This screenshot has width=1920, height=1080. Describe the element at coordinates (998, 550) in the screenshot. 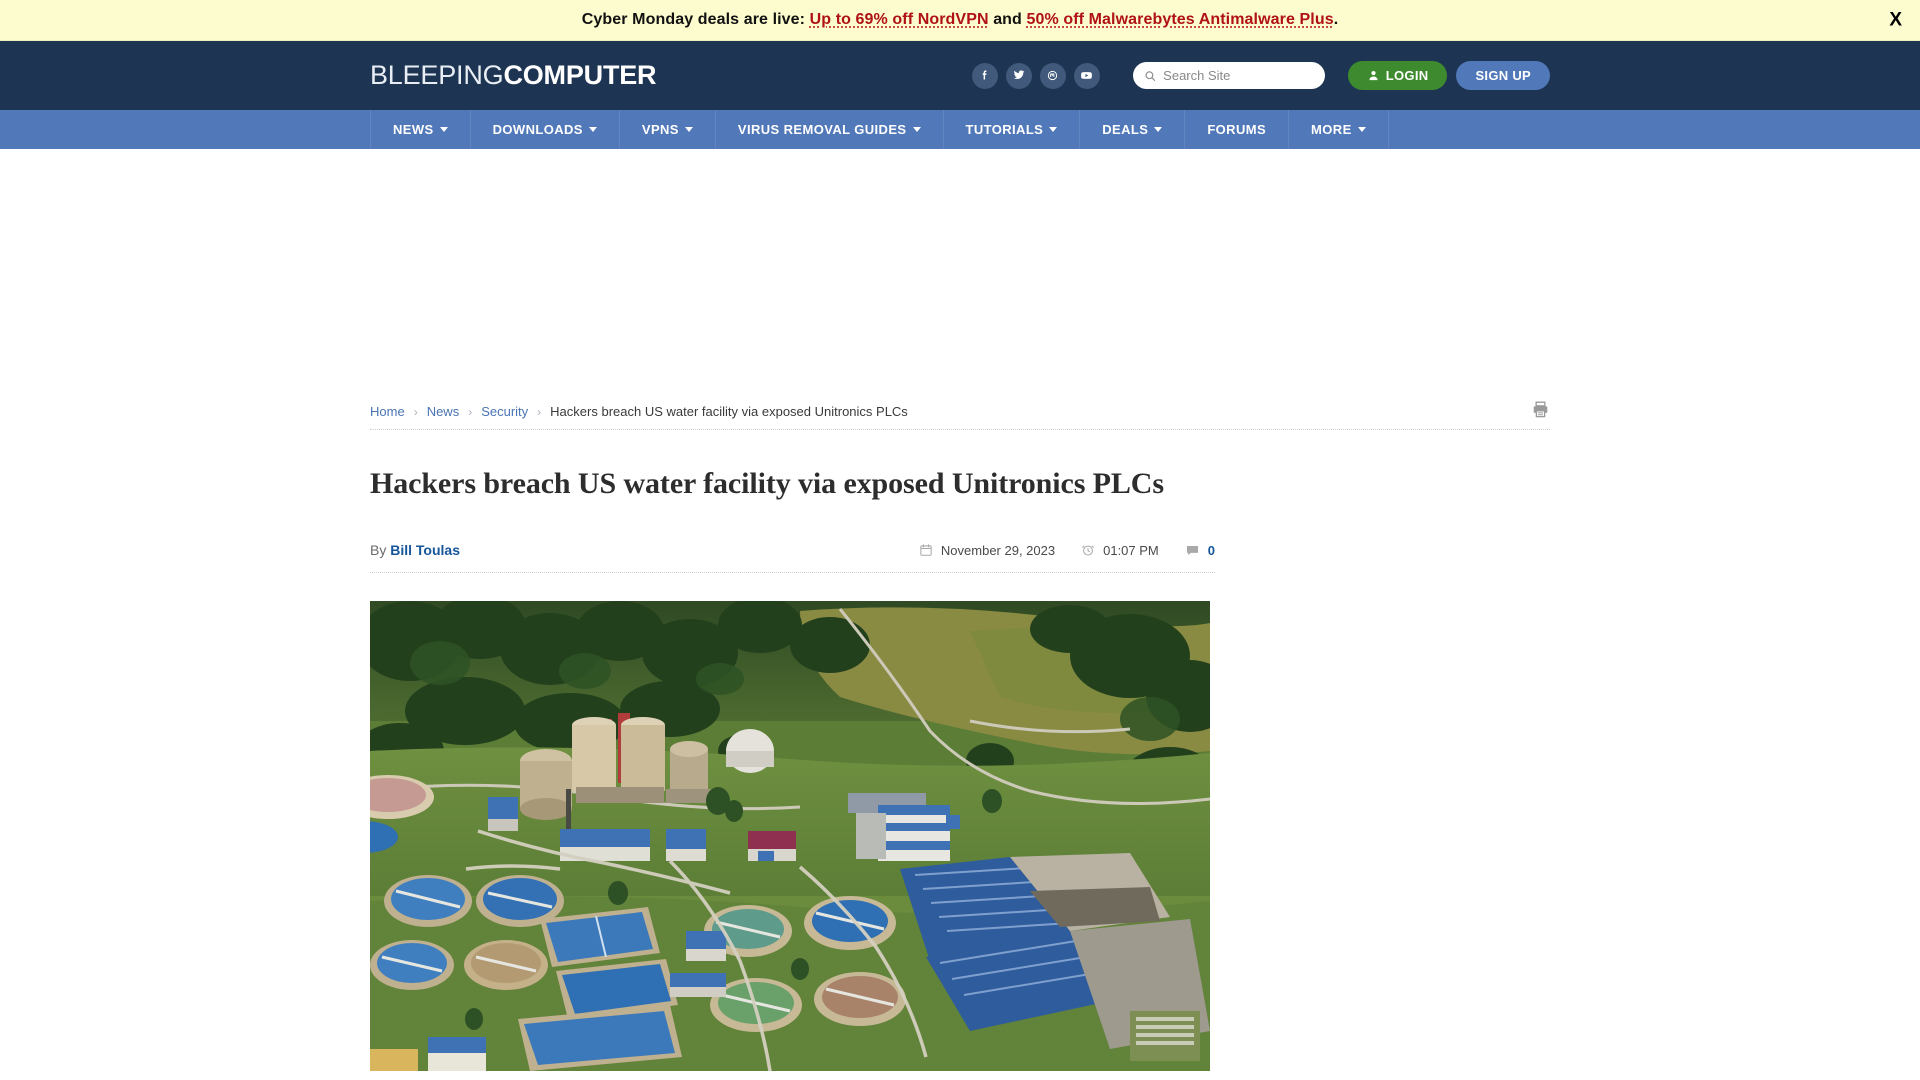

I see `publish-date-label: November 29, 2023` at that location.